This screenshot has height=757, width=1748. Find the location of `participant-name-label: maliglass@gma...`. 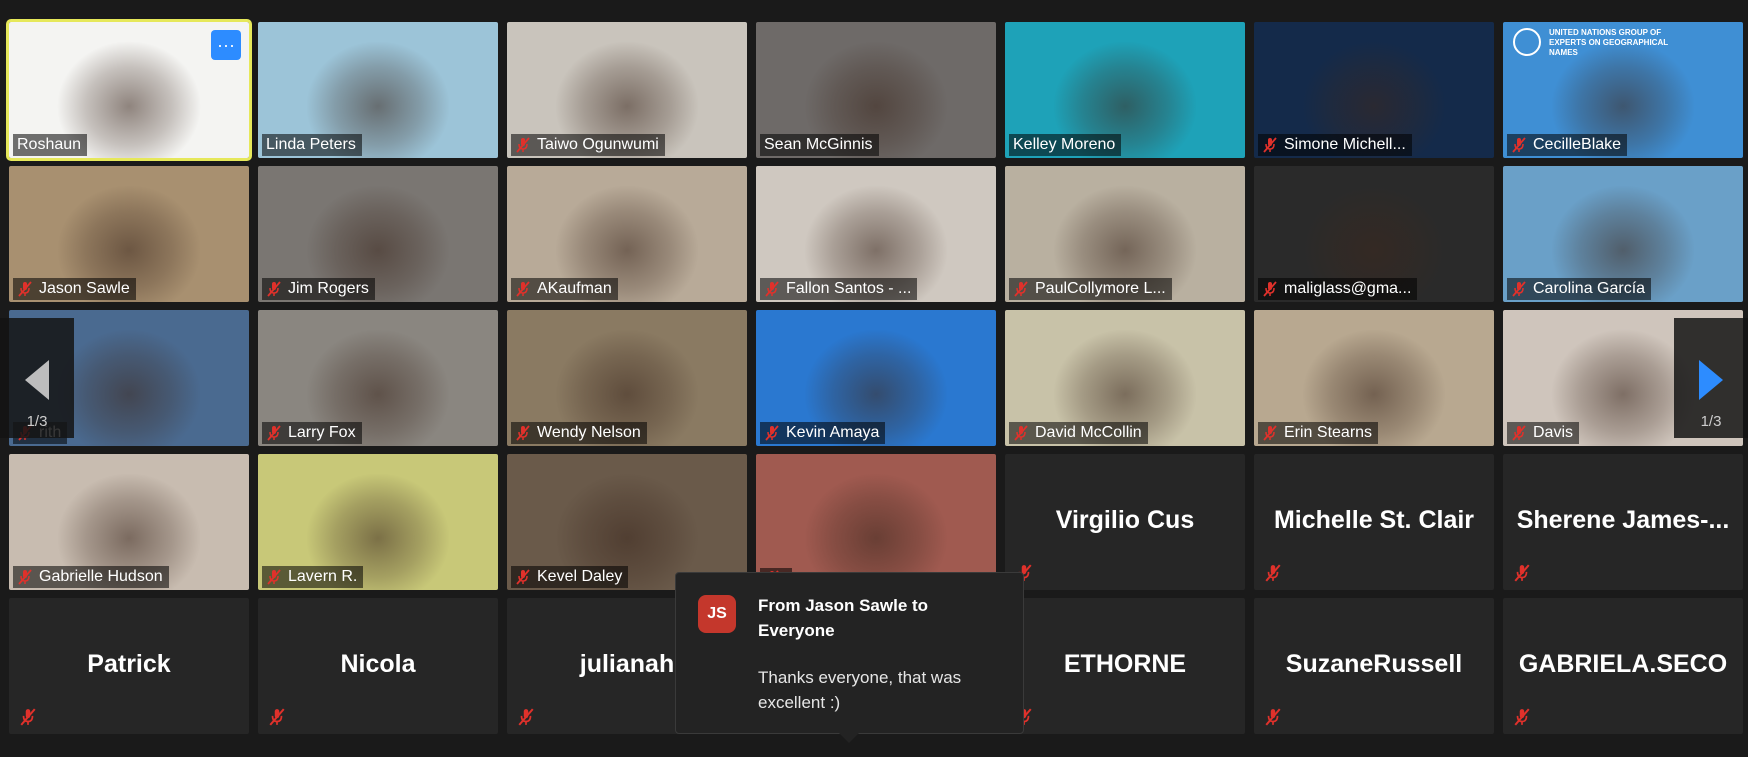

participant-name-label: maliglass@gma... is located at coordinates (1338, 289).